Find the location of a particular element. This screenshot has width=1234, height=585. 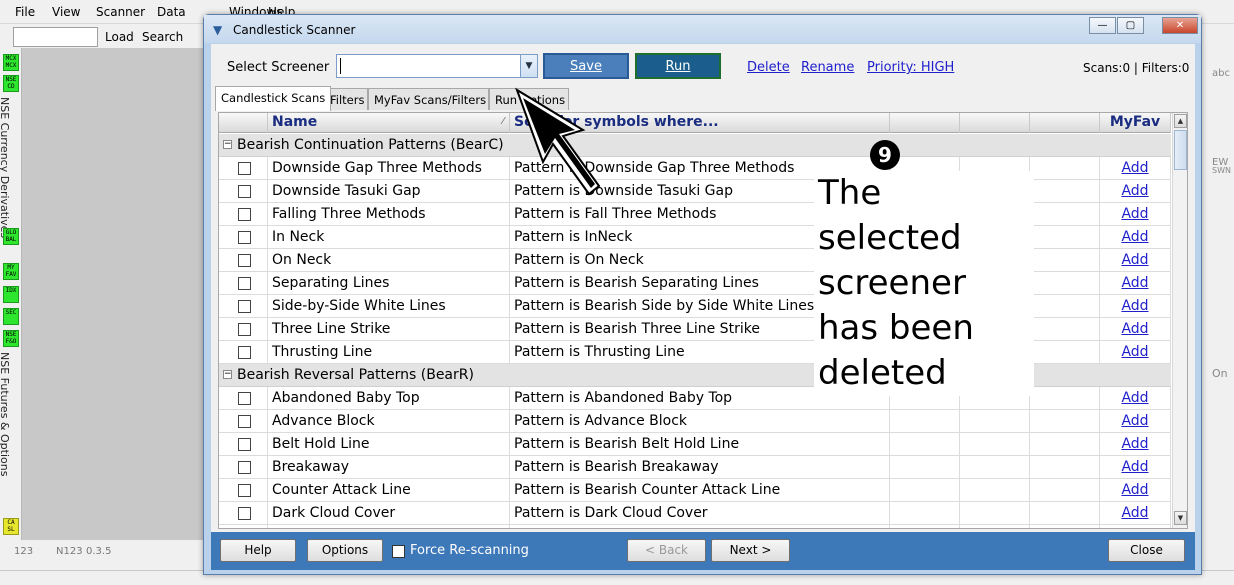

tab-candlestick-scans: Candlestick Scans is located at coordinates (273, 98).